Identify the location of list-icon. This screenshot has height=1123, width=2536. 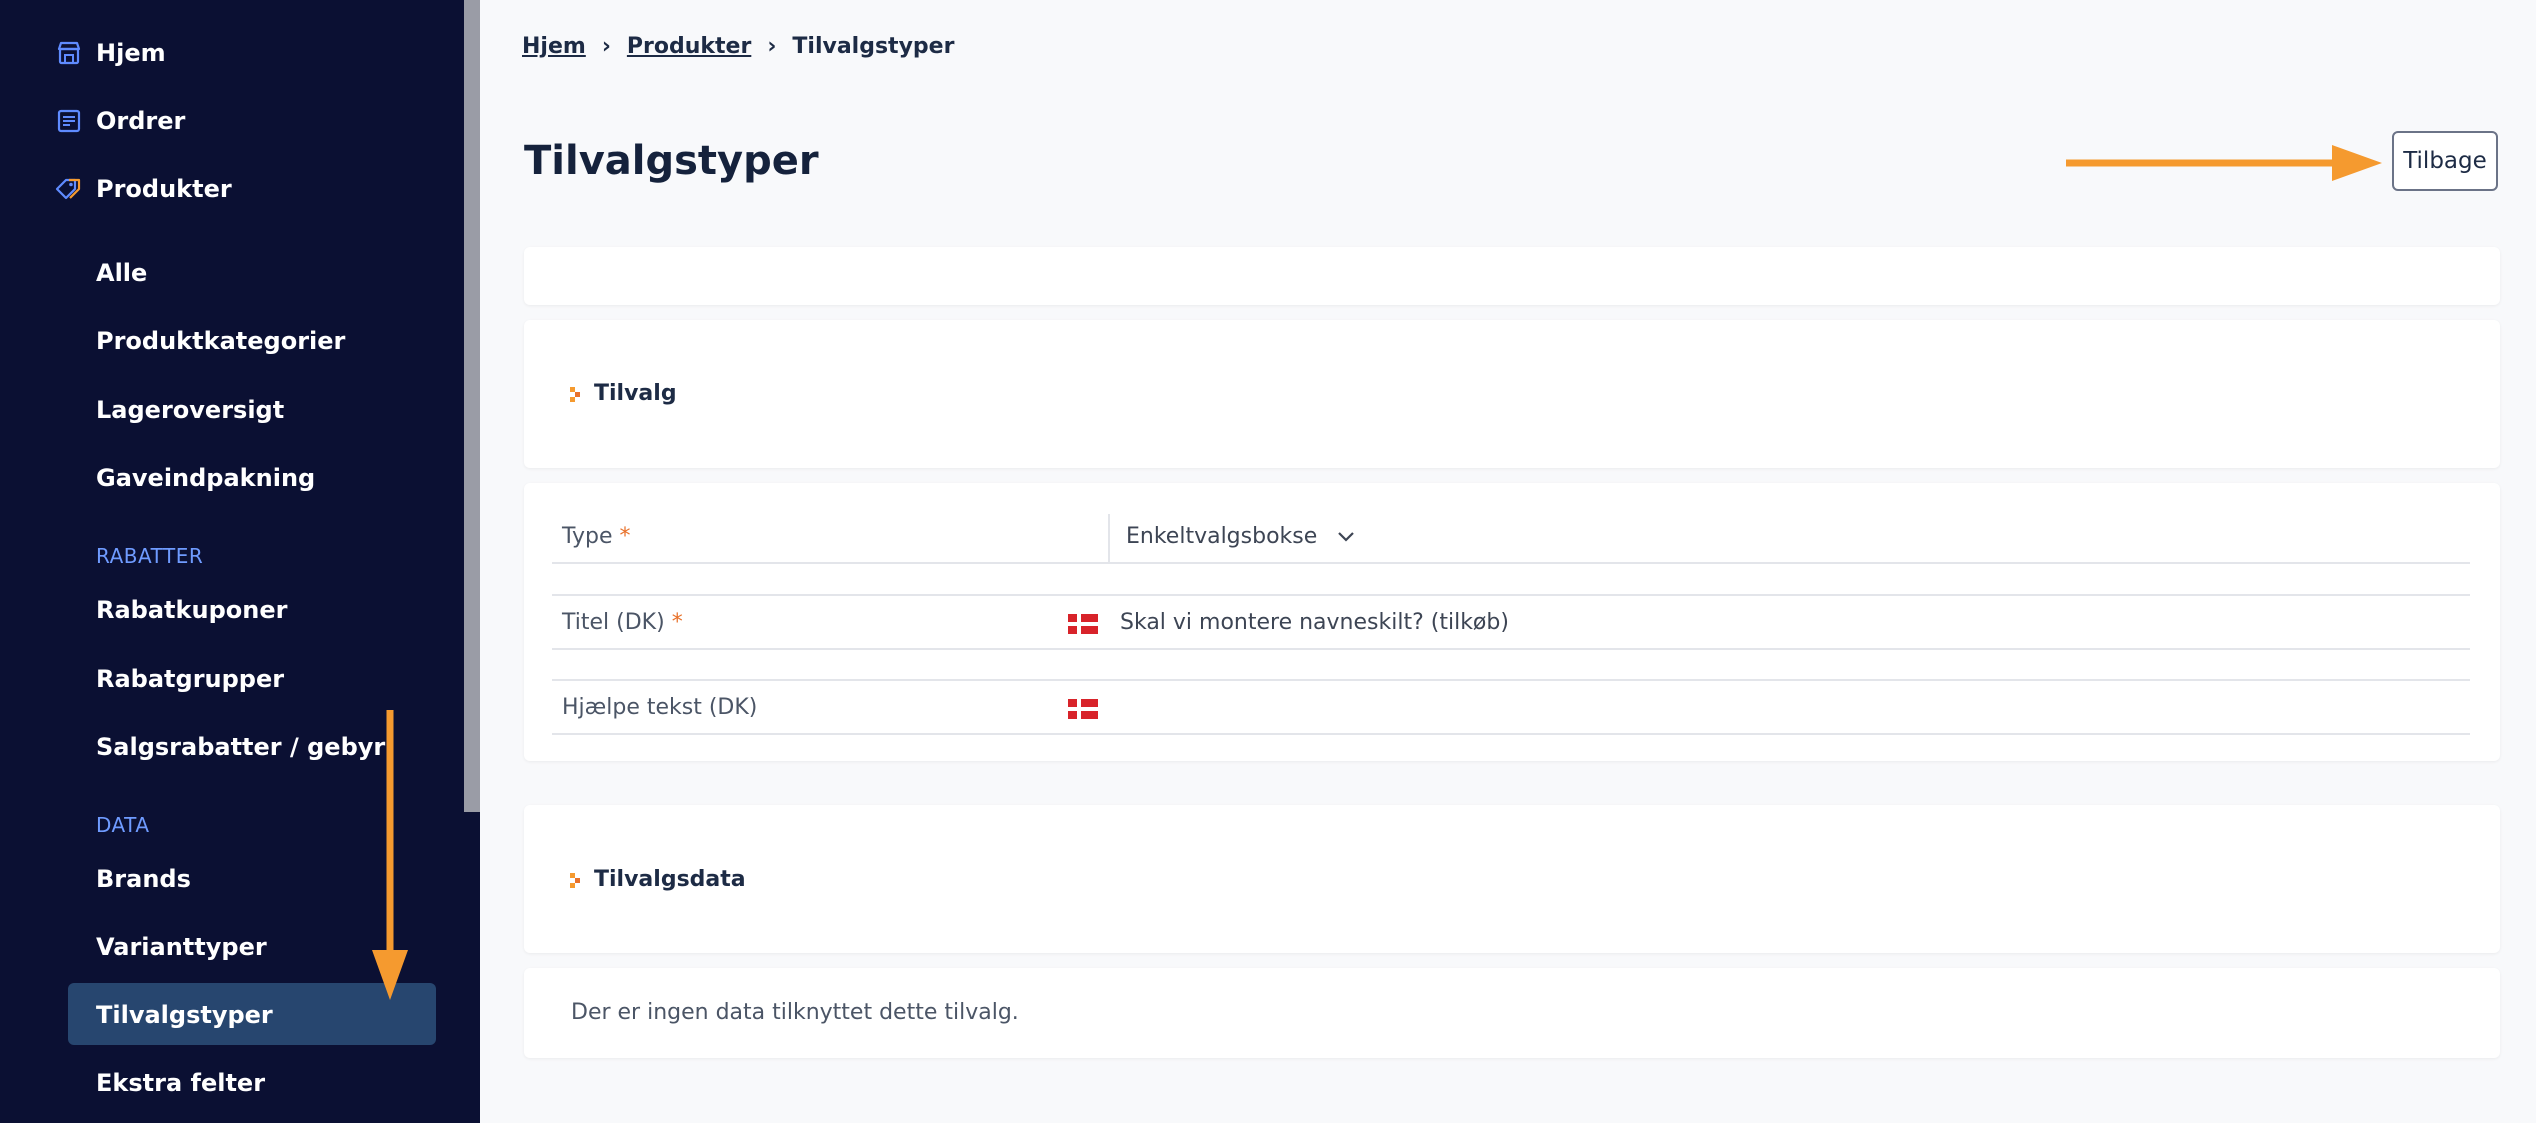
(69, 121).